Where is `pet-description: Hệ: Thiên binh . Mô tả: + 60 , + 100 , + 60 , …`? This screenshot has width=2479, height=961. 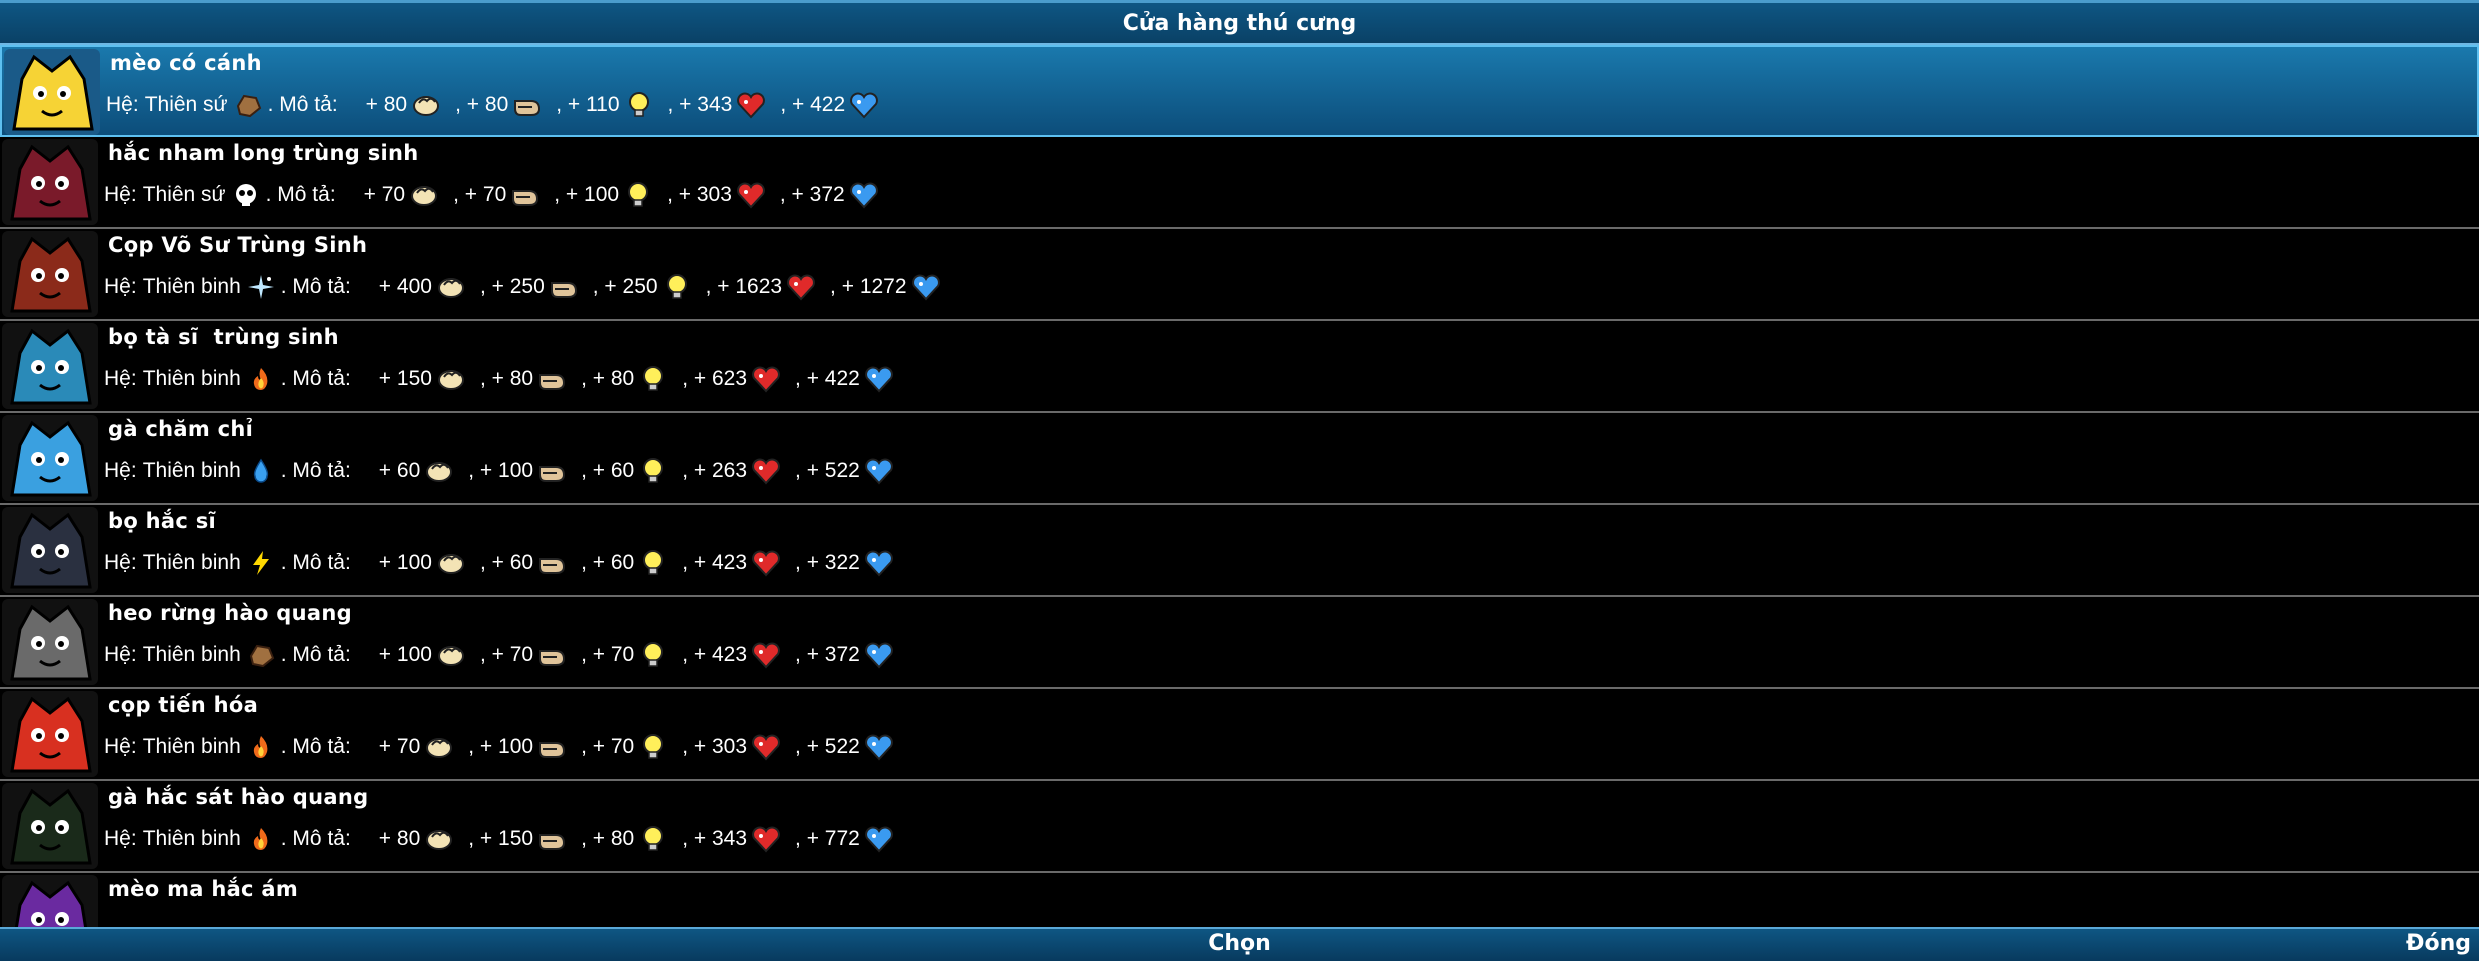
pet-description: Hệ: Thiên binh . Mô tả: + 60 , + 100 , + 60 , … is located at coordinates (502, 471).